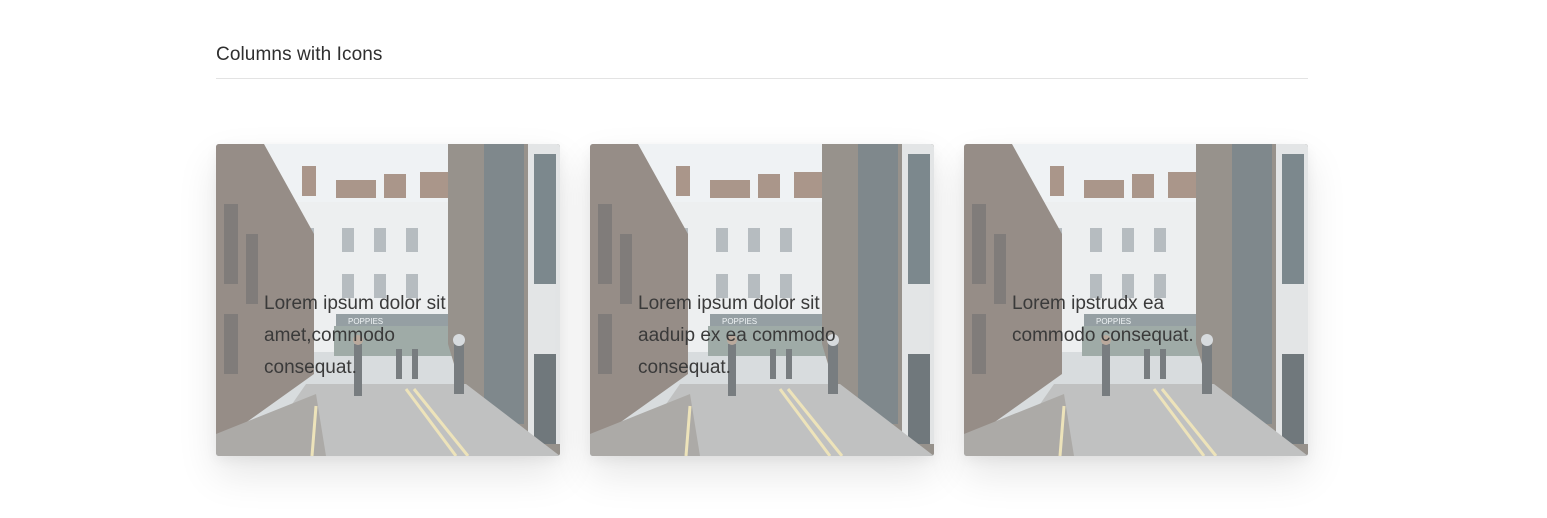 Image resolution: width=1547 pixels, height=518 pixels. What do you see at coordinates (1103, 319) in the screenshot?
I see `card-text: Lorem ipstrudx ea commodo consequat.` at bounding box center [1103, 319].